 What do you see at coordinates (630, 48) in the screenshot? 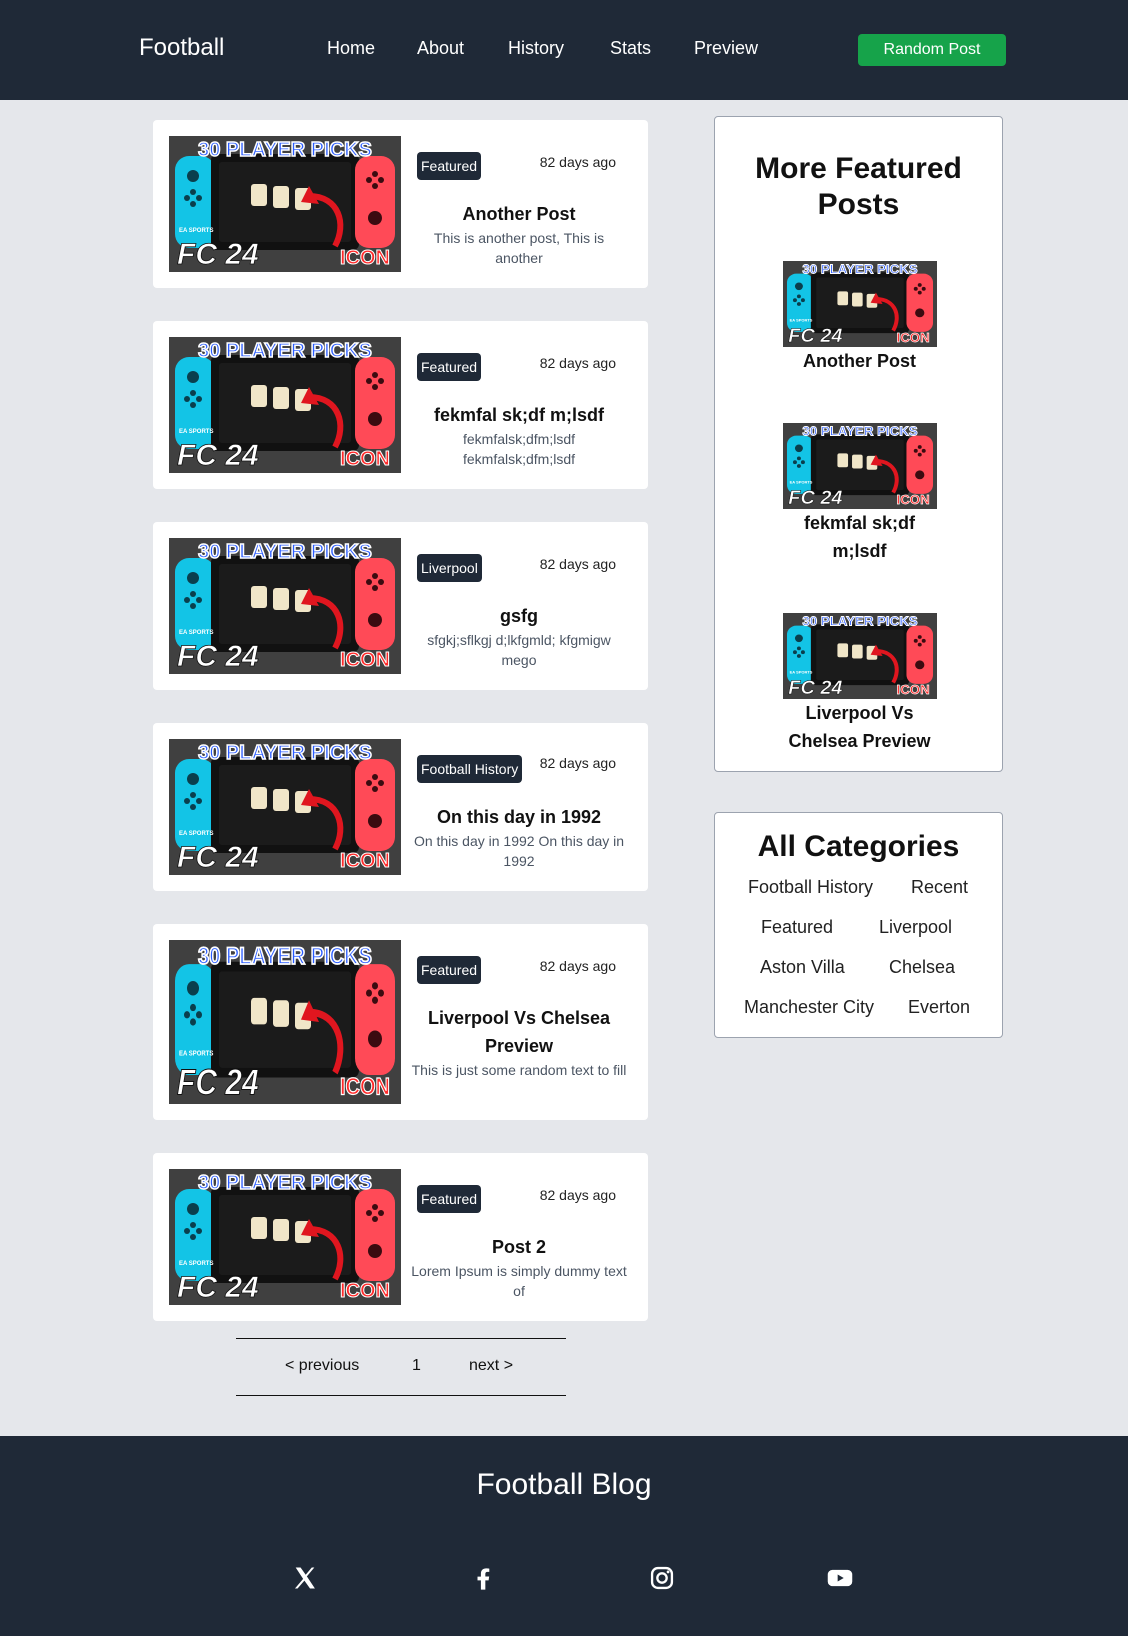
I see `nav-stats: Stats` at bounding box center [630, 48].